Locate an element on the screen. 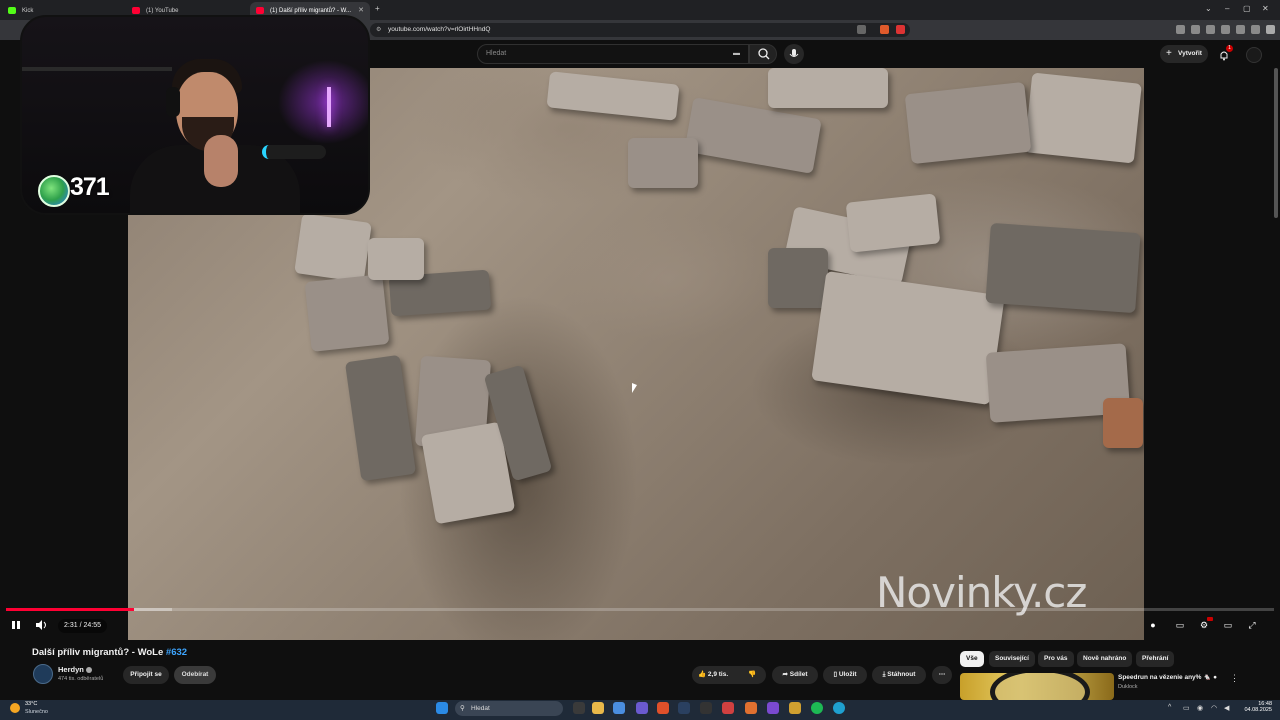 This screenshot has width=1280, height=720. keyboard-icon: ▬ is located at coordinates (736, 54).